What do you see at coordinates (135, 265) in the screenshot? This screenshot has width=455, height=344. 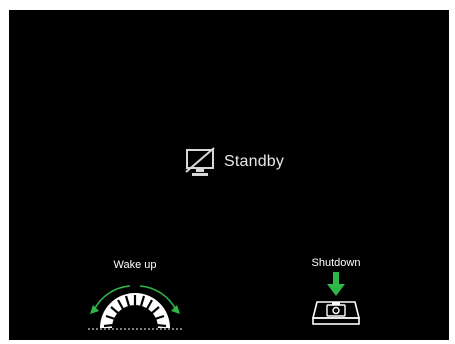 I see `wake-up-label: Wake up` at bounding box center [135, 265].